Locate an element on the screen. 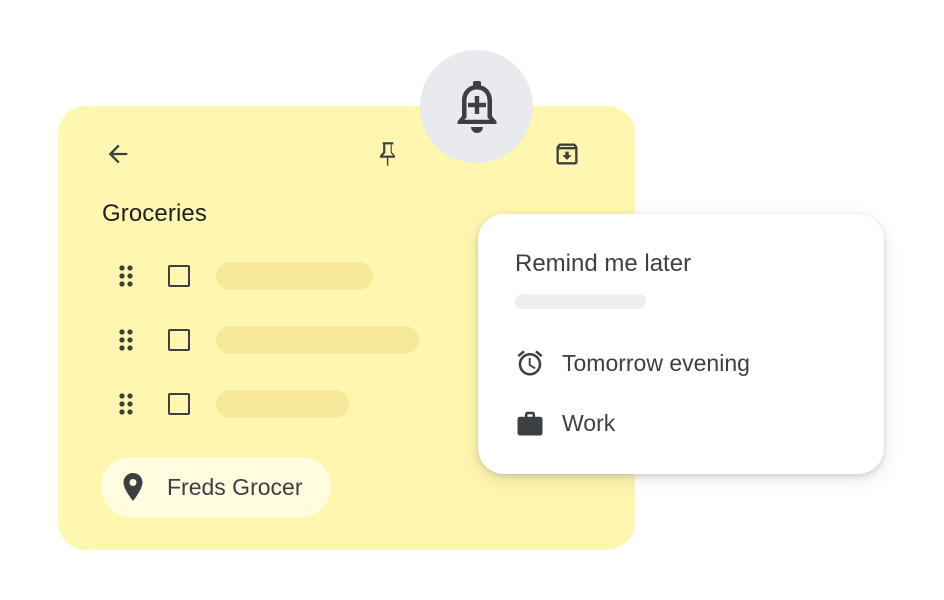 This screenshot has height=600, width=944. archive-button is located at coordinates (567, 154).